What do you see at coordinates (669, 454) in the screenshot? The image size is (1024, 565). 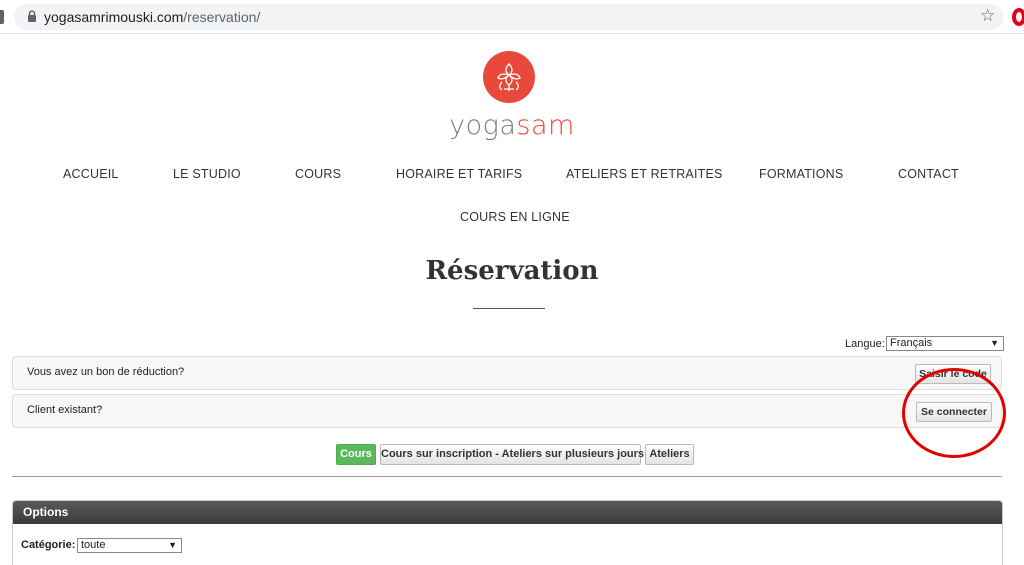 I see `tab-ateliers: Ateliers` at bounding box center [669, 454].